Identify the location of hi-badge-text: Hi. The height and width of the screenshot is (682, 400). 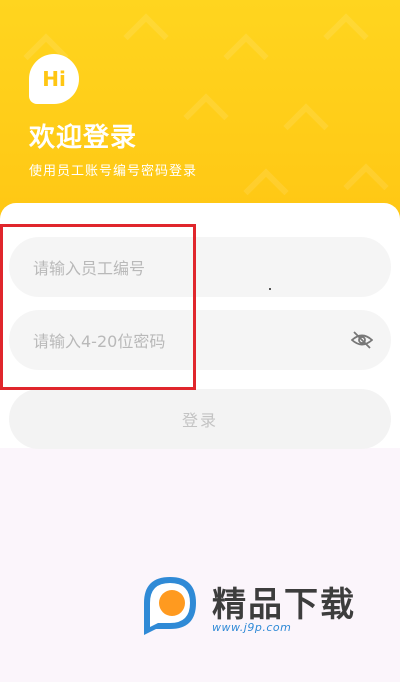
(54, 79).